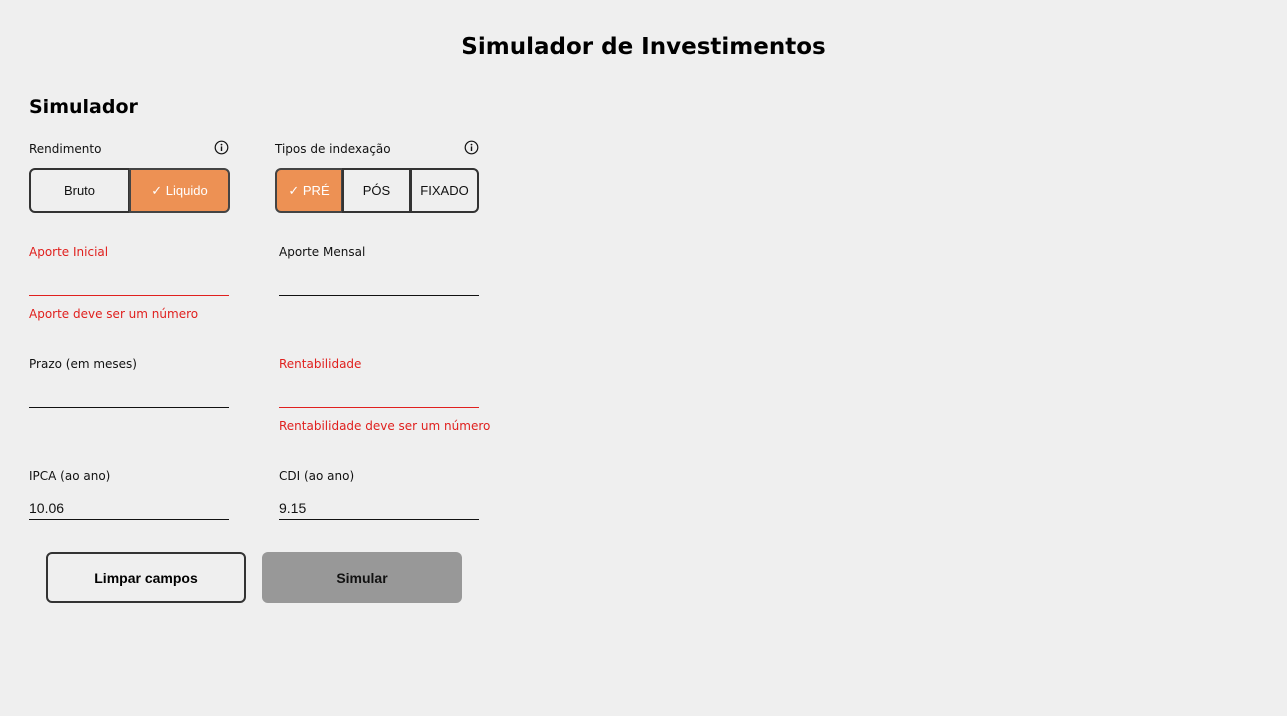 Image resolution: width=1287 pixels, height=716 pixels. Describe the element at coordinates (320, 364) in the screenshot. I see `rentabilidade-label: Rentabilidade` at that location.